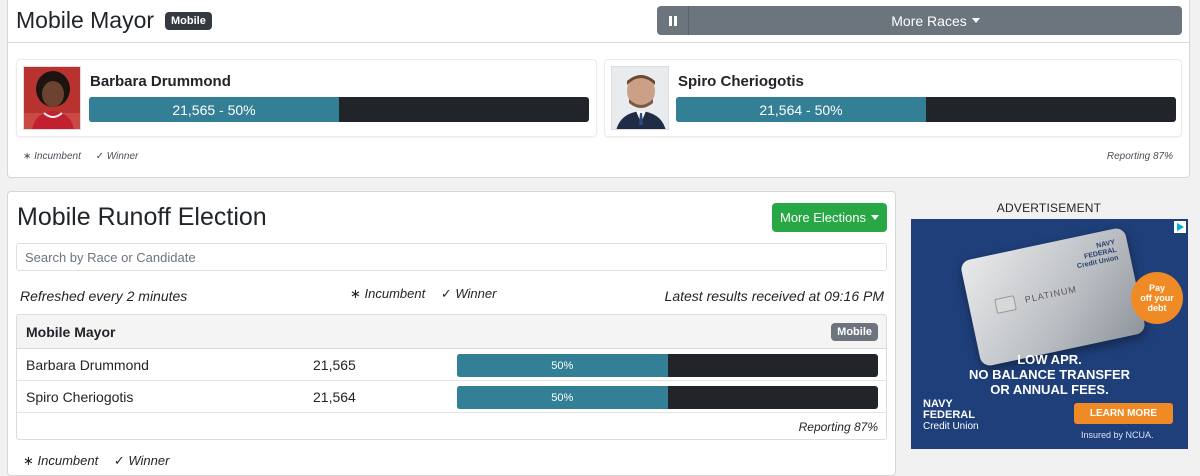 This screenshot has height=476, width=1200. Describe the element at coordinates (801, 109) in the screenshot. I see `vote-bar-label: 21,564 - 50%` at that location.